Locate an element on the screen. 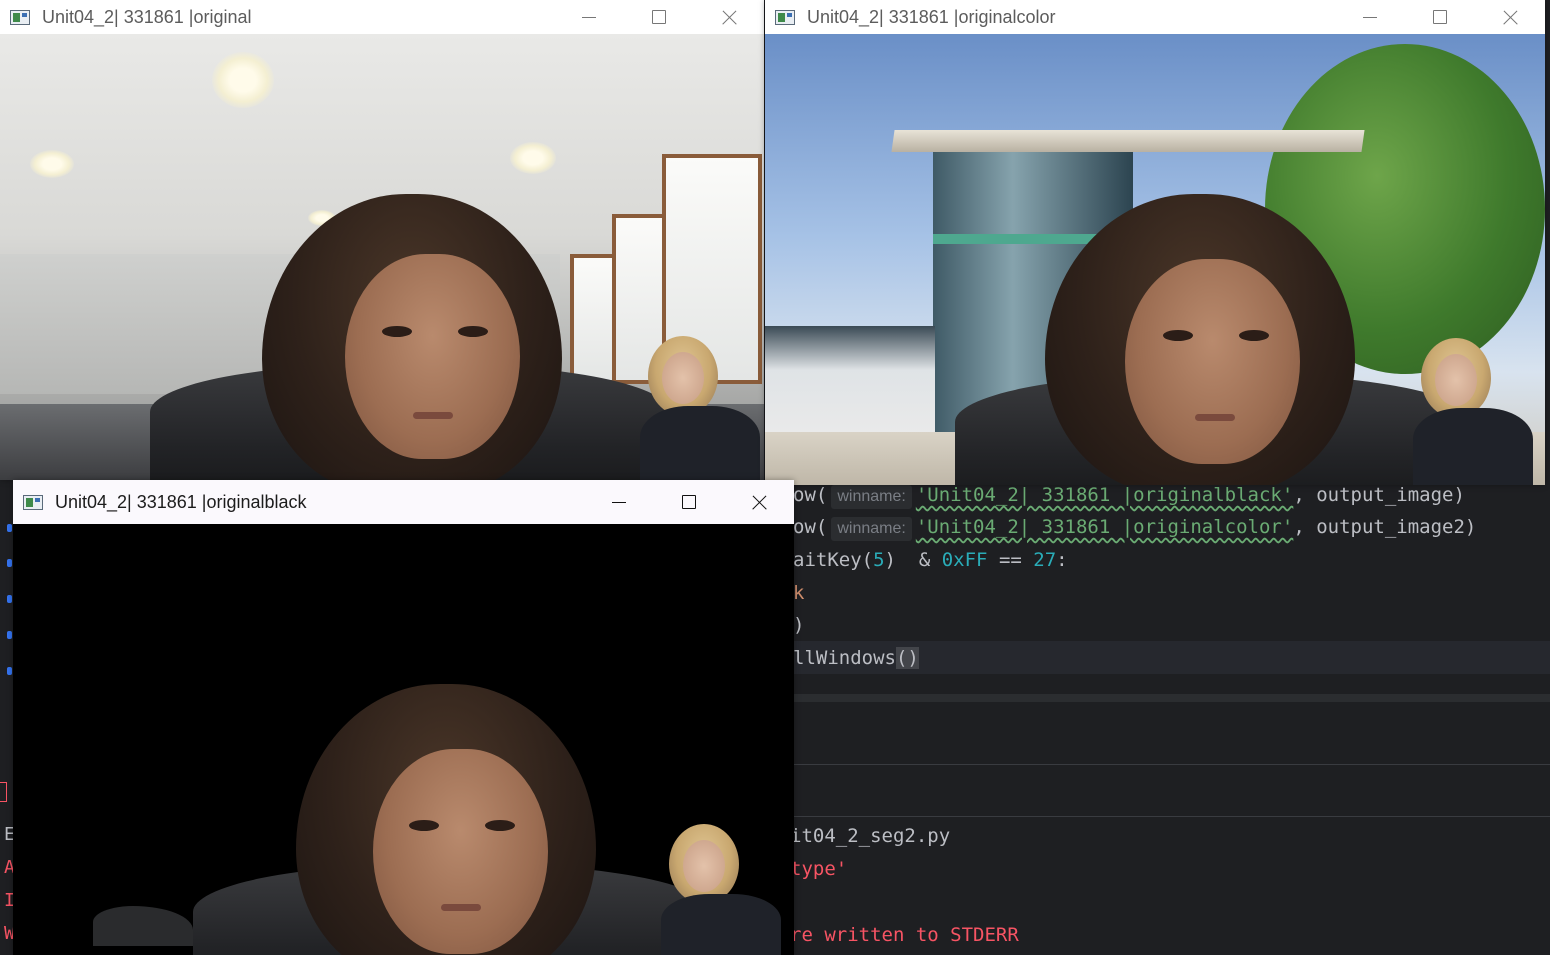 This screenshot has width=1550, height=955. string-literal: 'Unit04_2| 331861 |originalblack' is located at coordinates (1104, 495).